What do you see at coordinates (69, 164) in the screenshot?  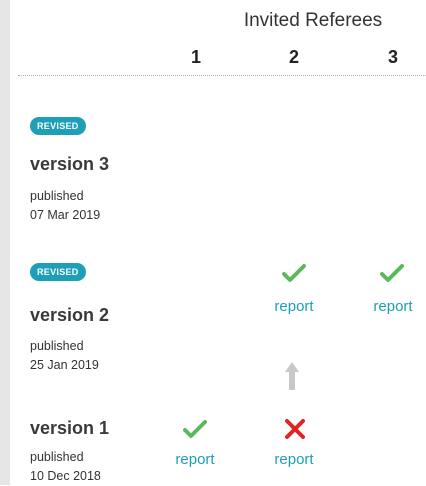 I see `version-3-title: version 3` at bounding box center [69, 164].